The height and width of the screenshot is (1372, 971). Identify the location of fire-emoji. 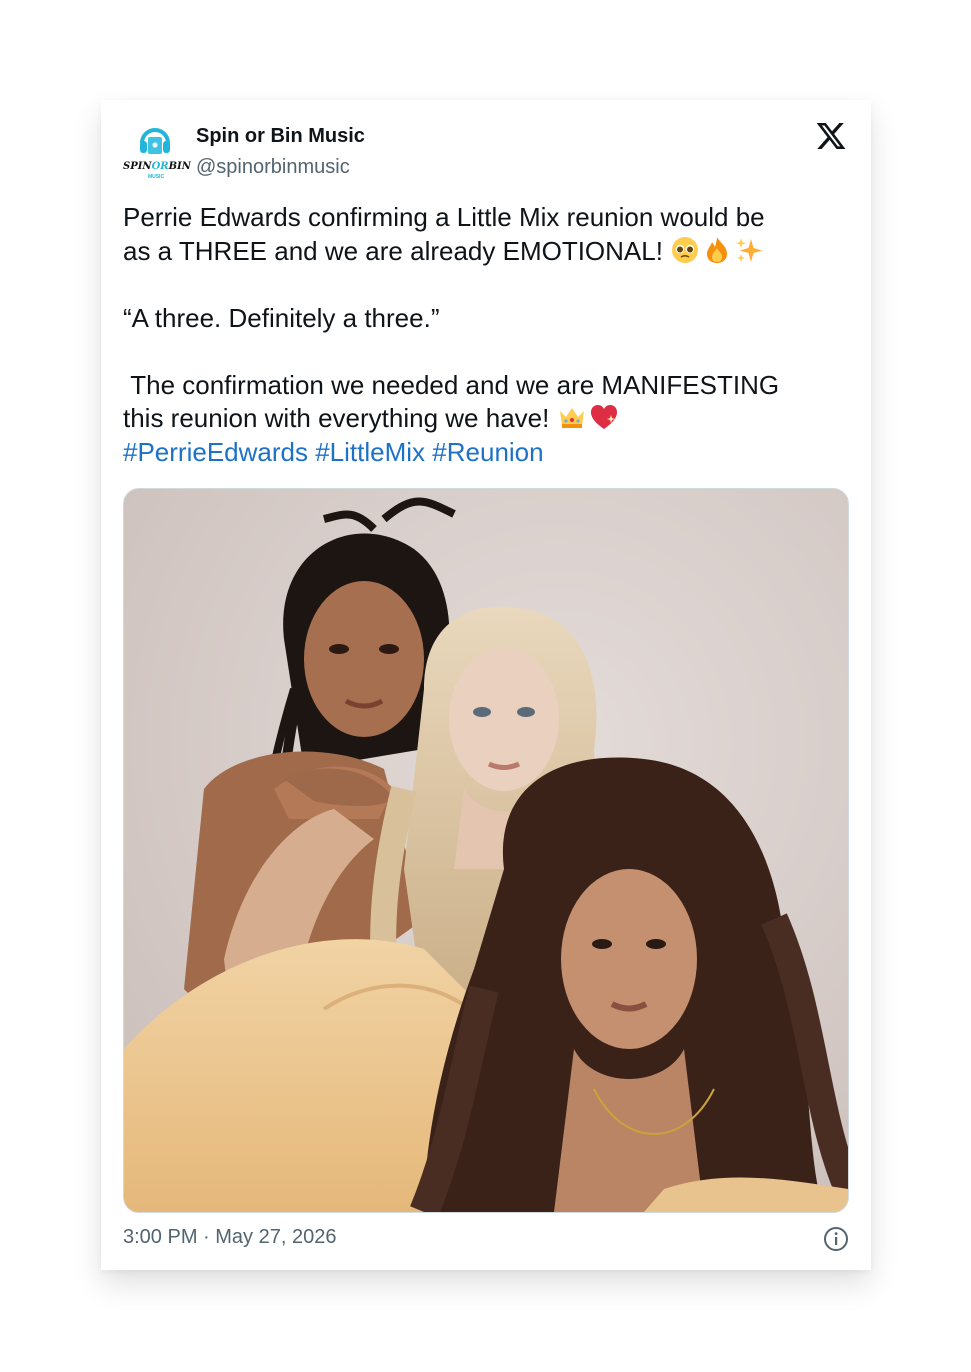
(717, 249).